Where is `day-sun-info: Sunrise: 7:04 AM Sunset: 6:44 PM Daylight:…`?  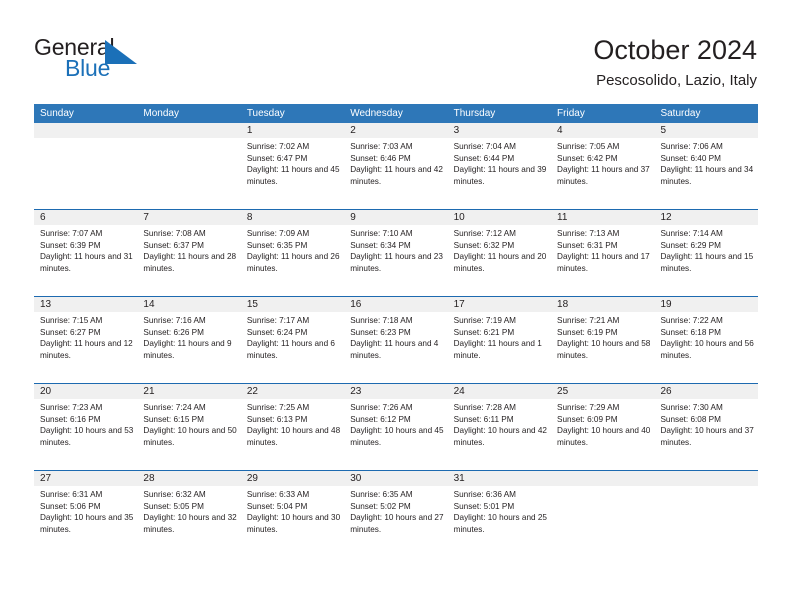 day-sun-info: Sunrise: 7:04 AM Sunset: 6:44 PM Daylight:… is located at coordinates (499, 162).